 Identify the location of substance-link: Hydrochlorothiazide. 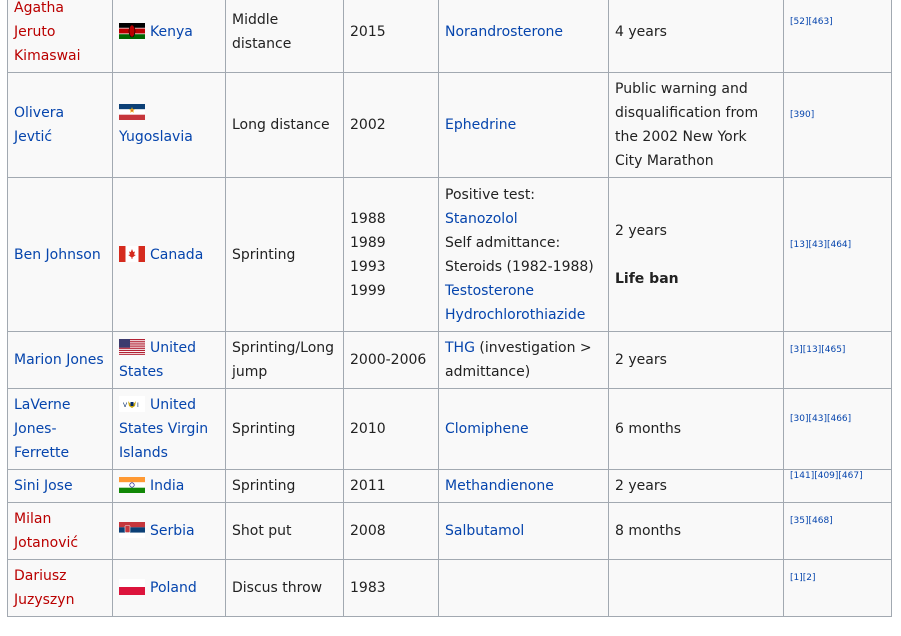
(515, 315).